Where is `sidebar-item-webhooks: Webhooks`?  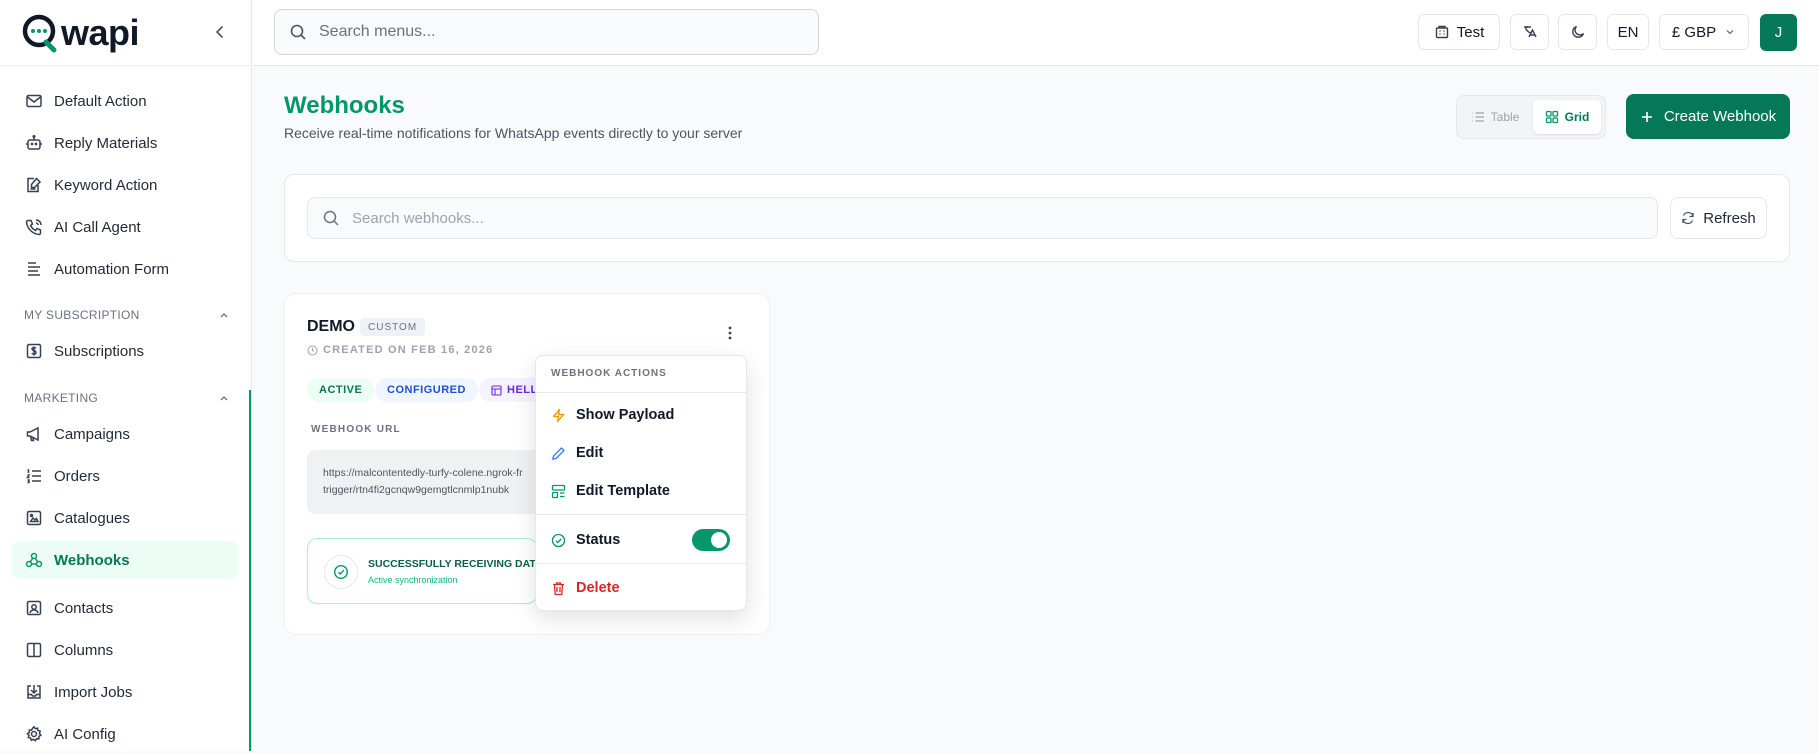 sidebar-item-webhooks: Webhooks is located at coordinates (125, 560).